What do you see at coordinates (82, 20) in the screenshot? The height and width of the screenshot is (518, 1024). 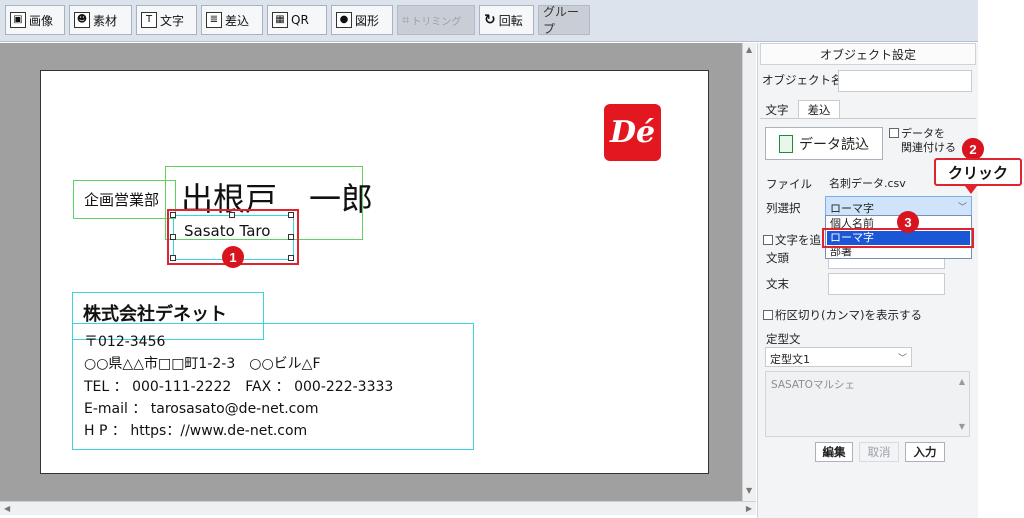 I see `material-icon: ☻` at bounding box center [82, 20].